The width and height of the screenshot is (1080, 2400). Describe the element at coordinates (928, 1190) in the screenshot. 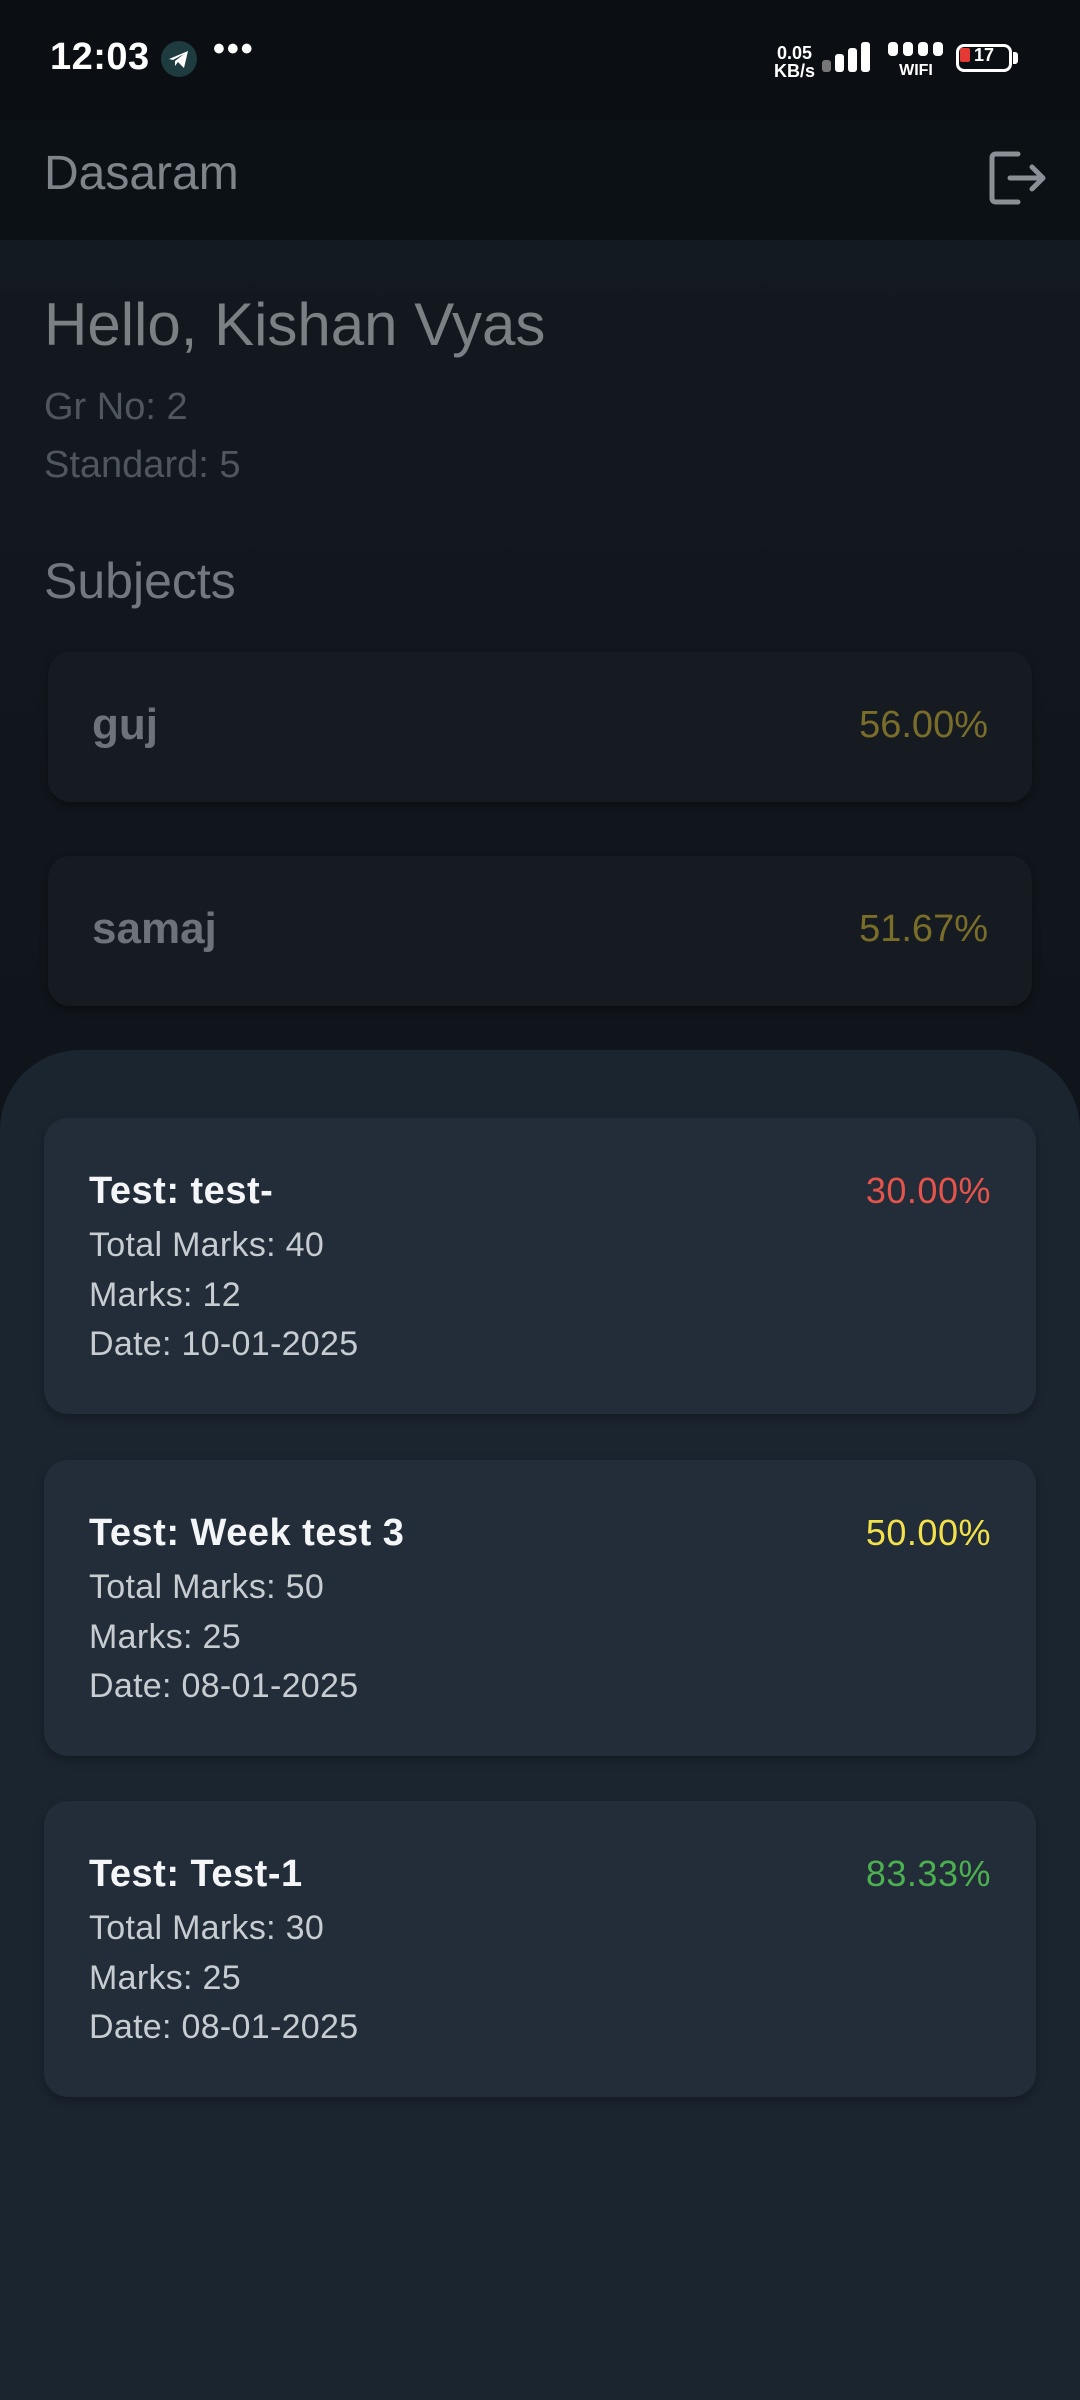

I see `test-percent: 30.00%` at that location.